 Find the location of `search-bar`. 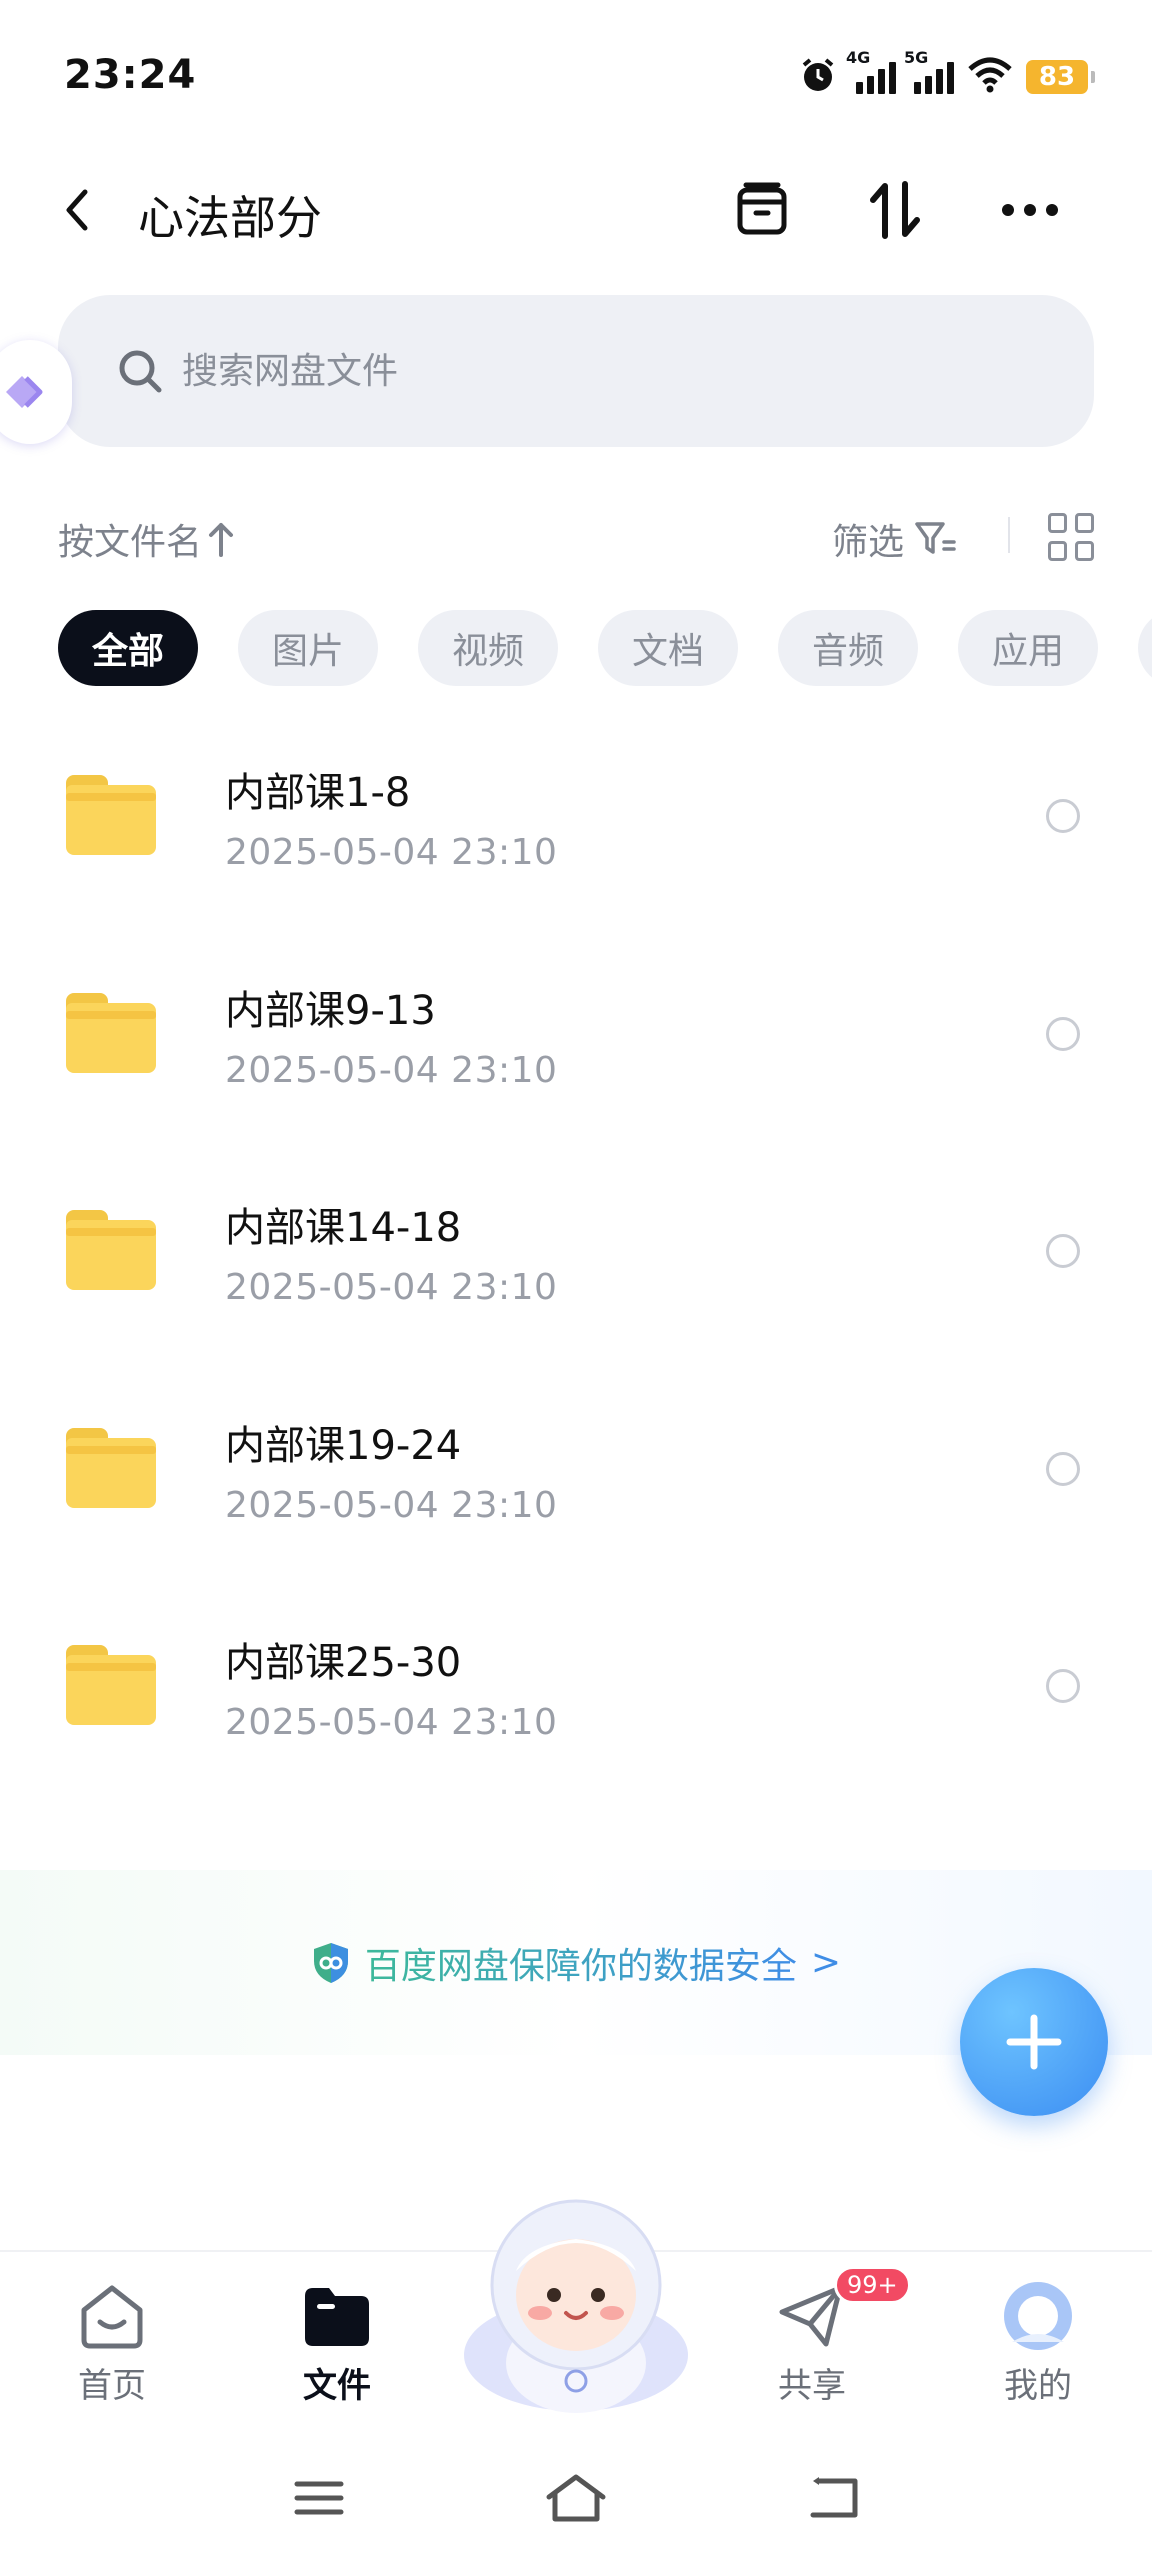

search-bar is located at coordinates (576, 371).